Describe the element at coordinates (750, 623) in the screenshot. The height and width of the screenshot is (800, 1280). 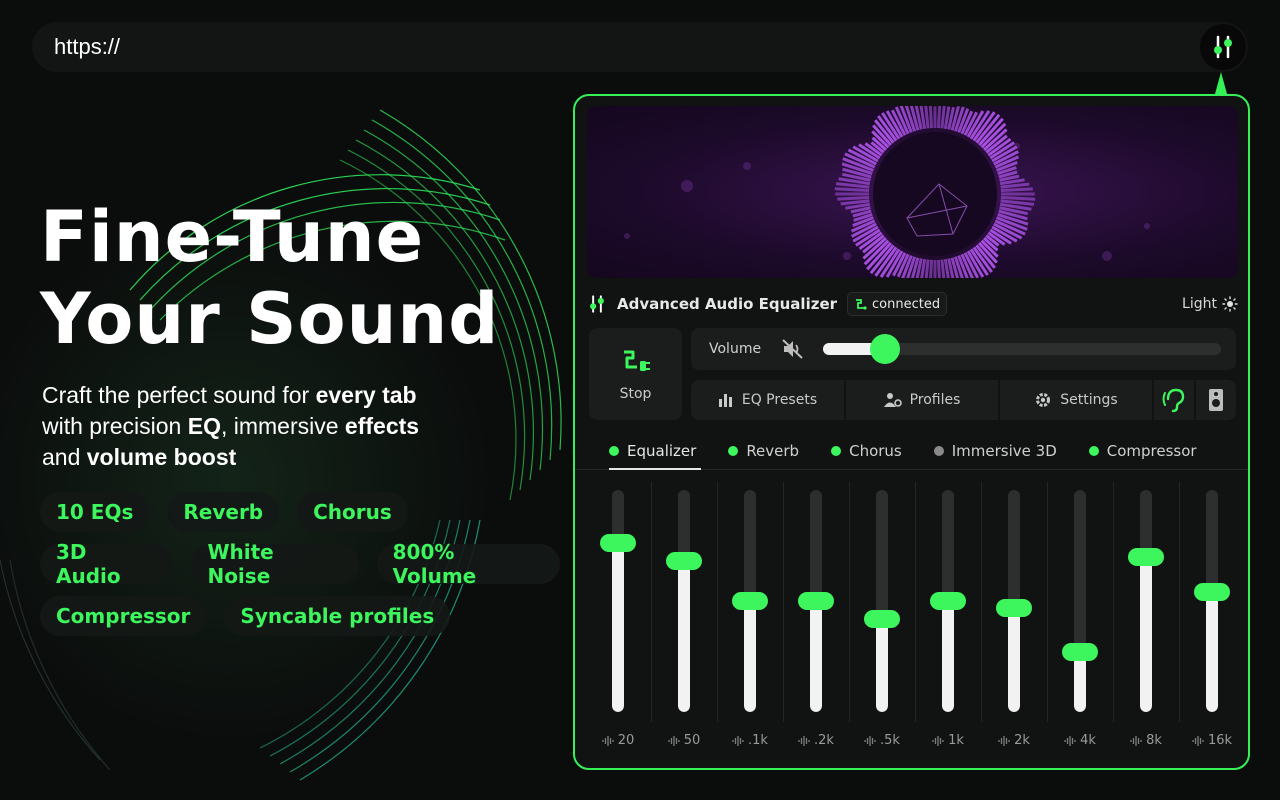
I see `eq-band: .1k` at that location.